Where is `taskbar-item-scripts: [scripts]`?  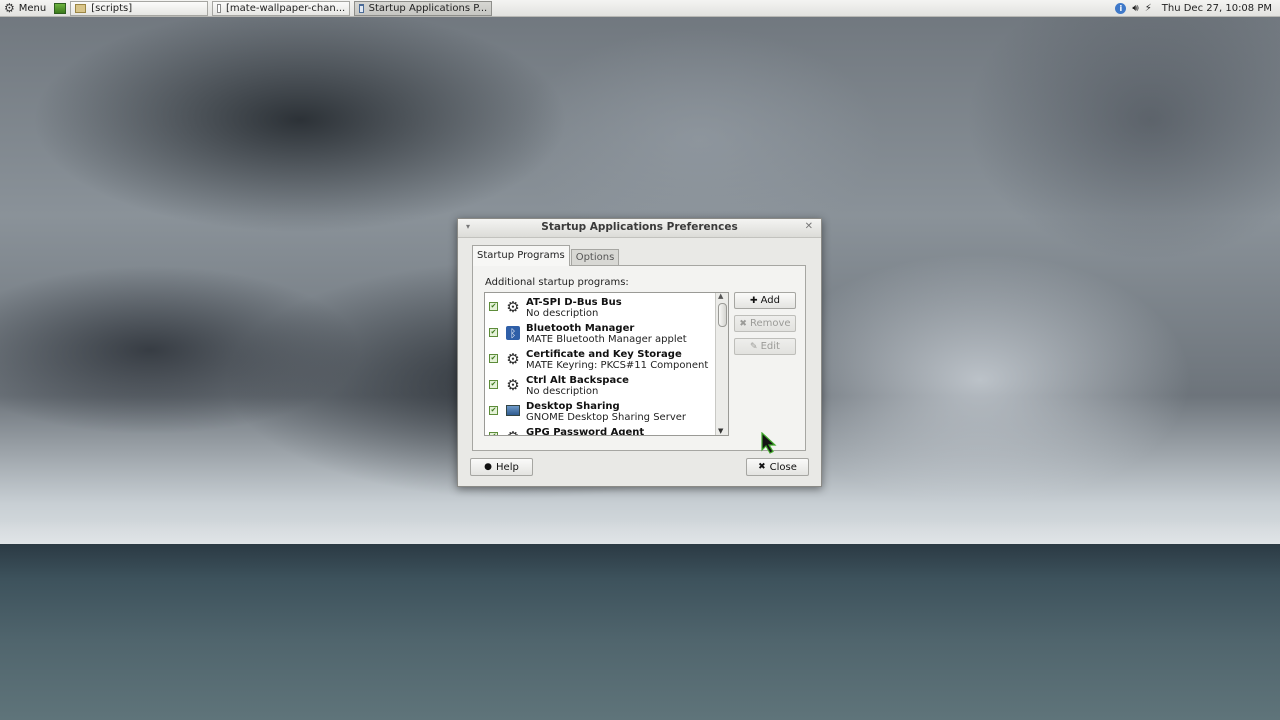 taskbar-item-scripts: [scripts] is located at coordinates (139, 8).